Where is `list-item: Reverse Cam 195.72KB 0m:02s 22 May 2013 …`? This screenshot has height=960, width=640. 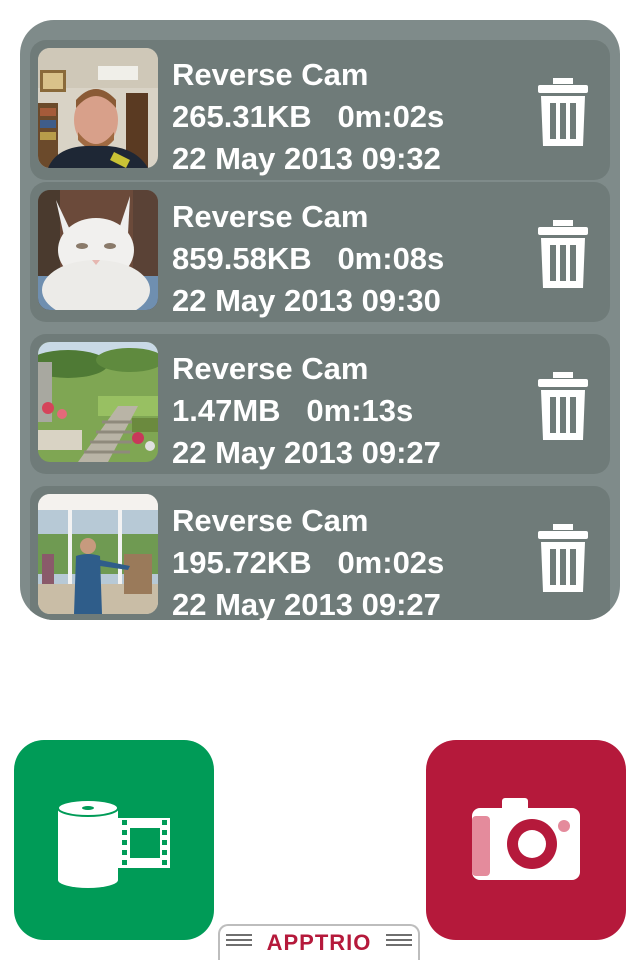 list-item: Reverse Cam 195.72KB 0m:02s 22 May 2013 … is located at coordinates (320, 553).